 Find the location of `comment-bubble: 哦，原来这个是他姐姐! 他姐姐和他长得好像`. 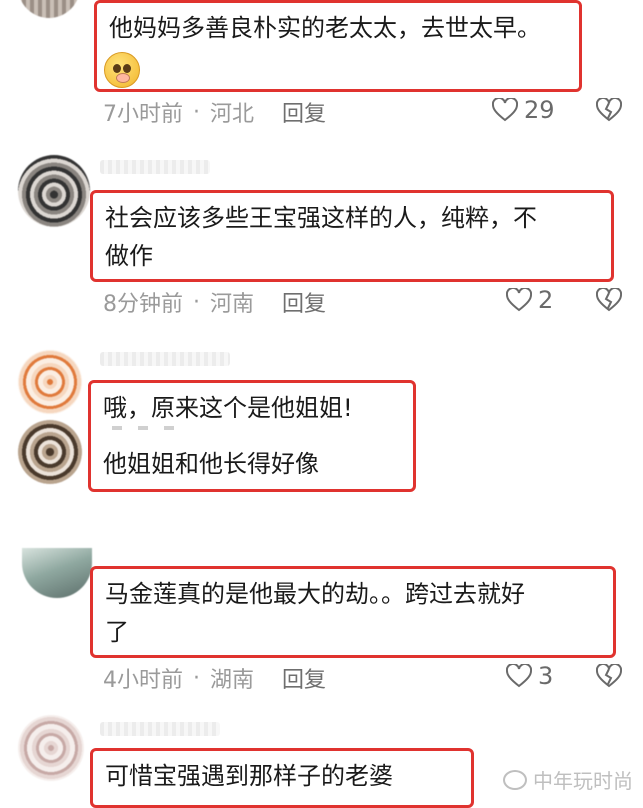

comment-bubble: 哦，原来这个是他姐姐! 他姐姐和他长得好像 is located at coordinates (252, 436).